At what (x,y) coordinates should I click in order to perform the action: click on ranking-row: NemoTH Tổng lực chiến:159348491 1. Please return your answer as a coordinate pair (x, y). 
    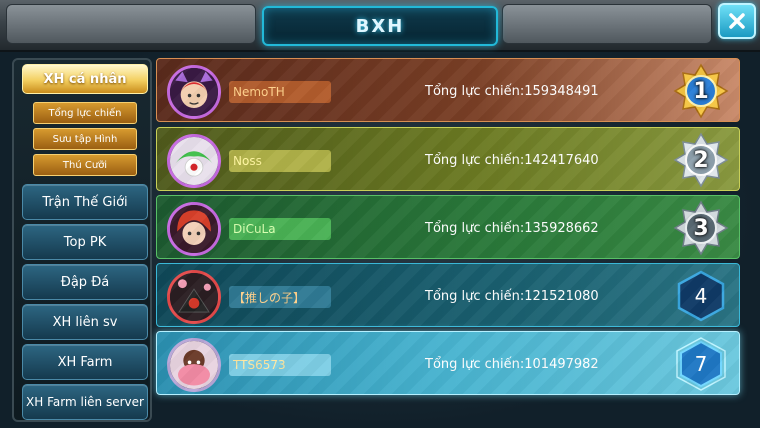
    Looking at the image, I should click on (448, 90).